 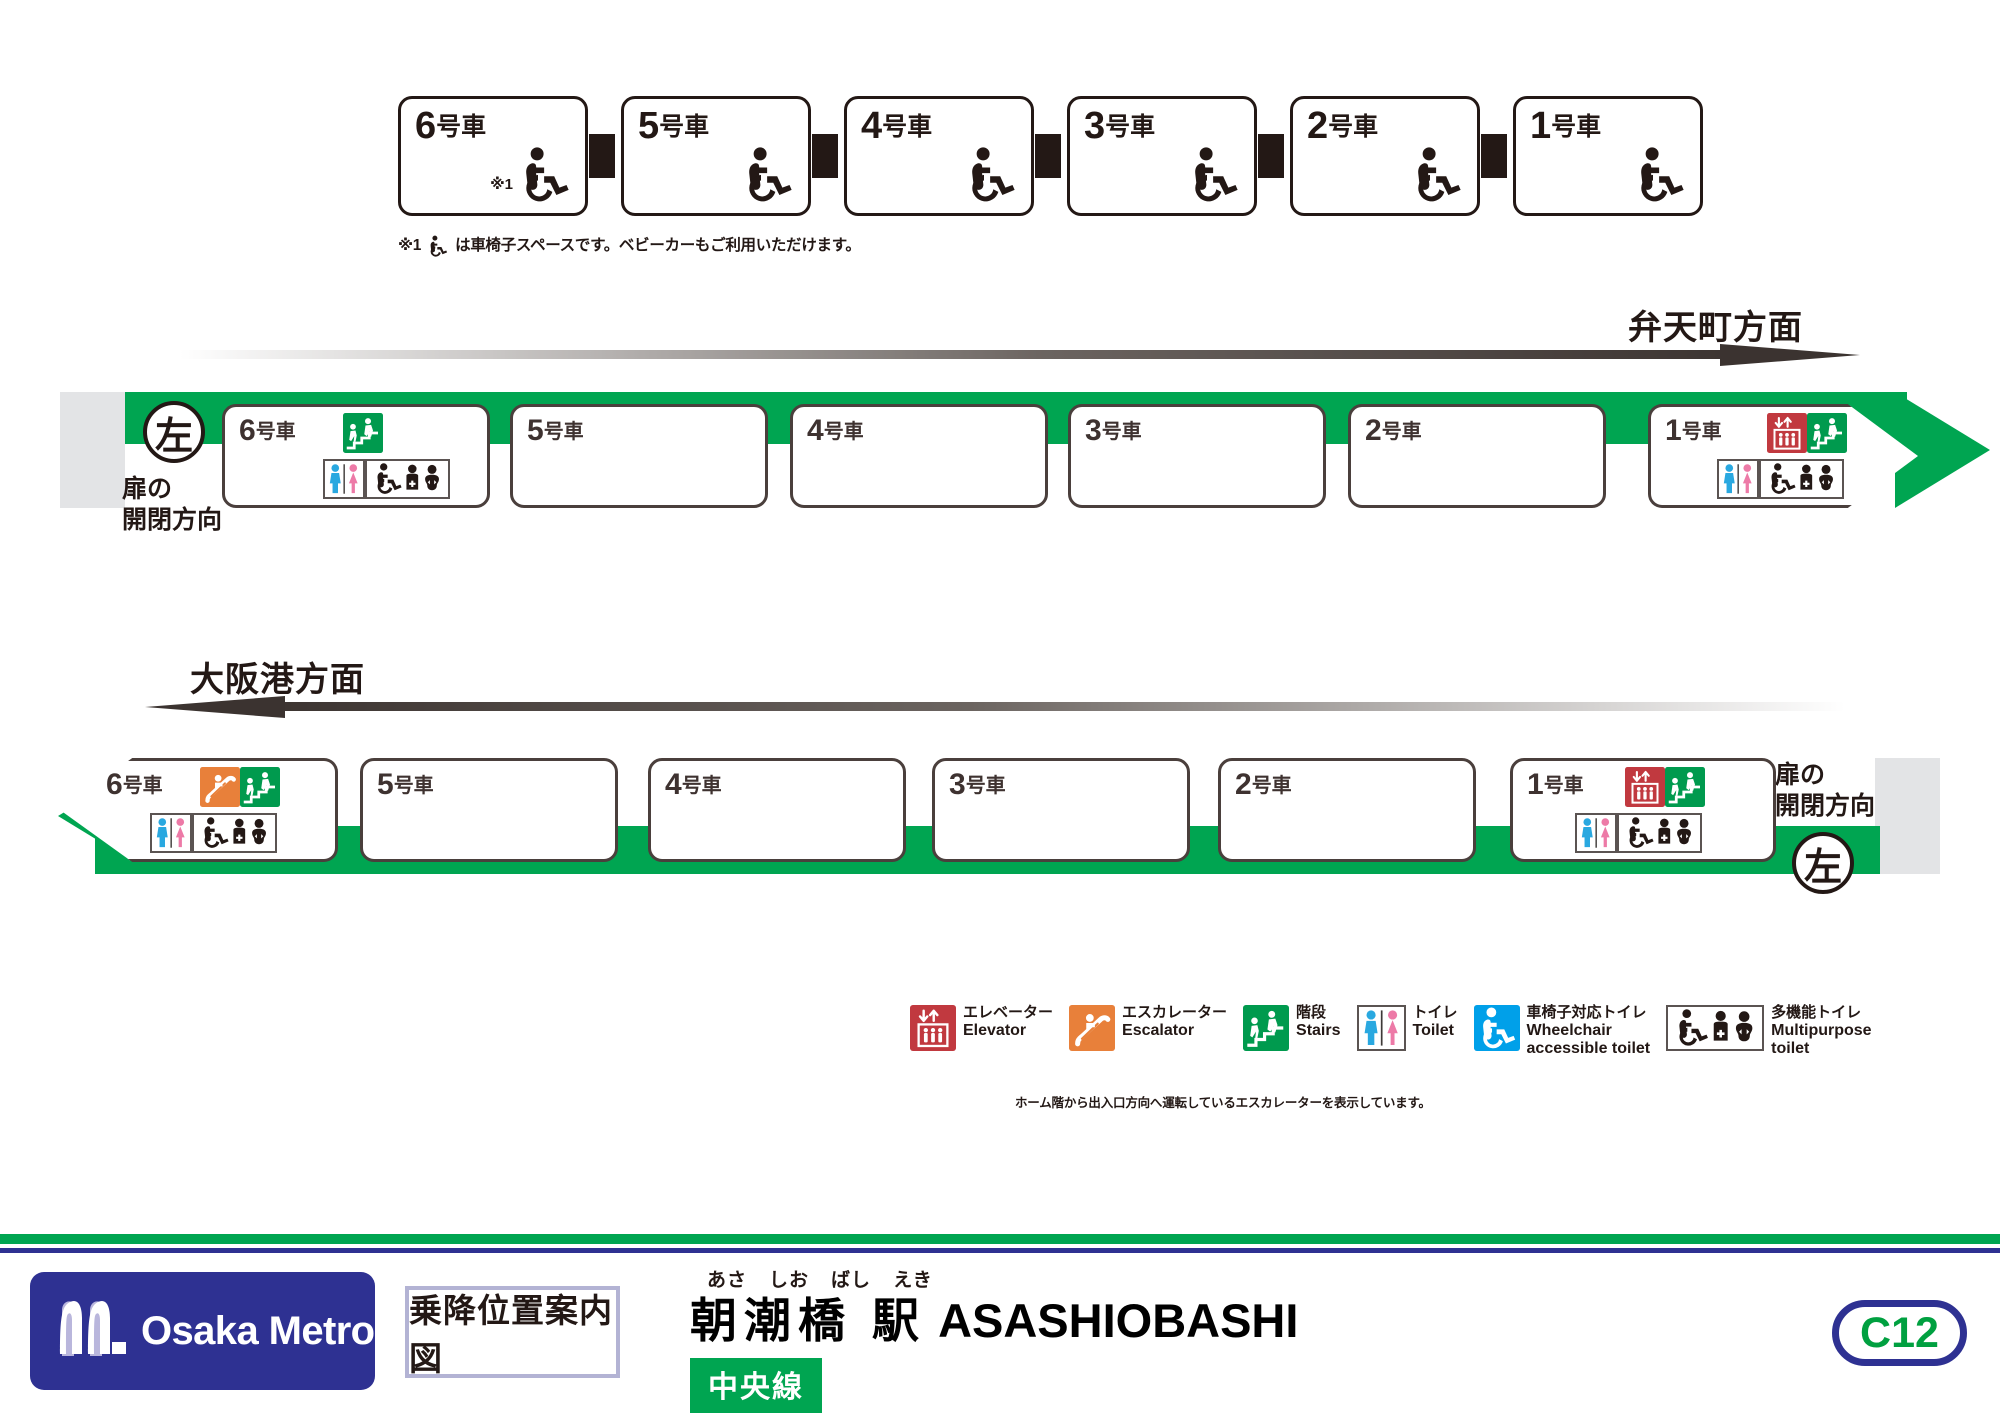 What do you see at coordinates (172, 520) in the screenshot?
I see `door-label-line2: 開閉方向` at bounding box center [172, 520].